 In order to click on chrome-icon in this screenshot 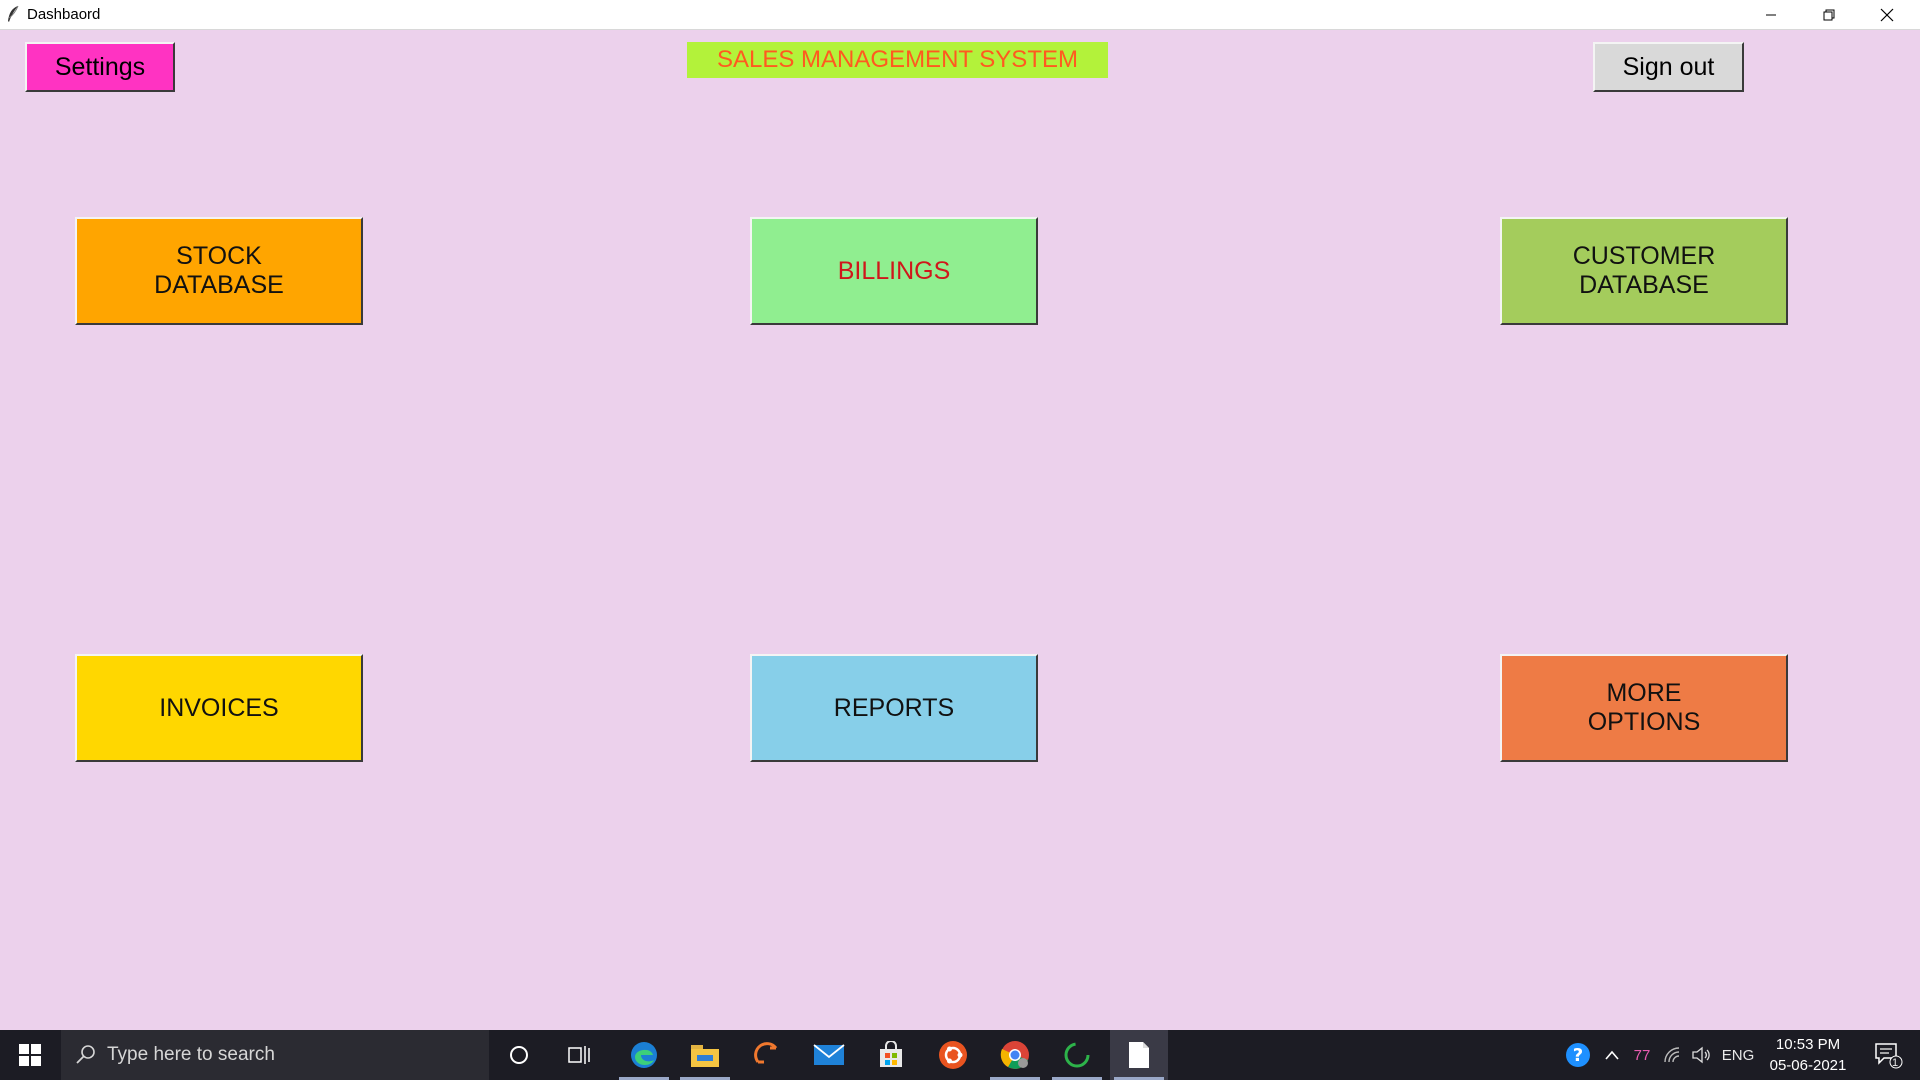, I will do `click(1014, 1055)`.